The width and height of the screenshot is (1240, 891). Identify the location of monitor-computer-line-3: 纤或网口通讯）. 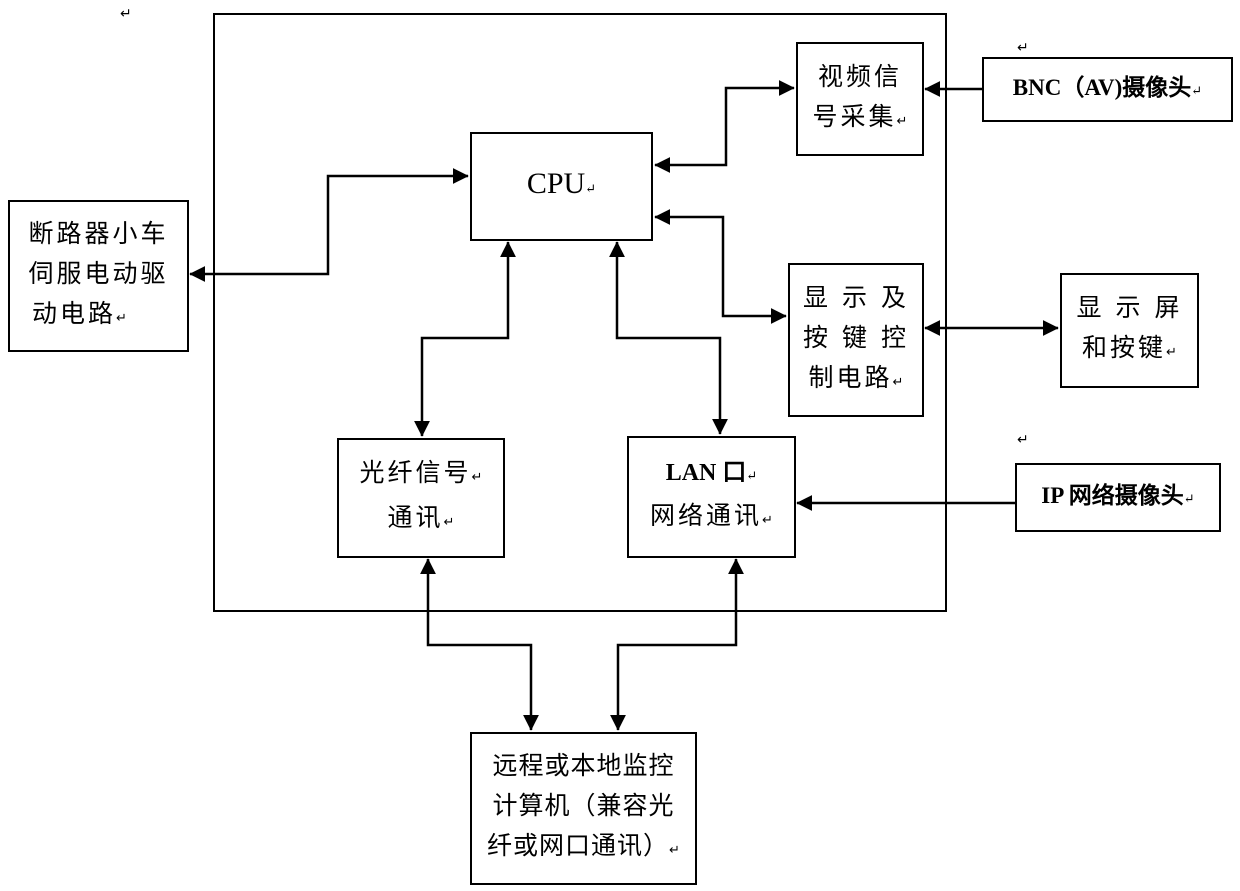
(578, 845).